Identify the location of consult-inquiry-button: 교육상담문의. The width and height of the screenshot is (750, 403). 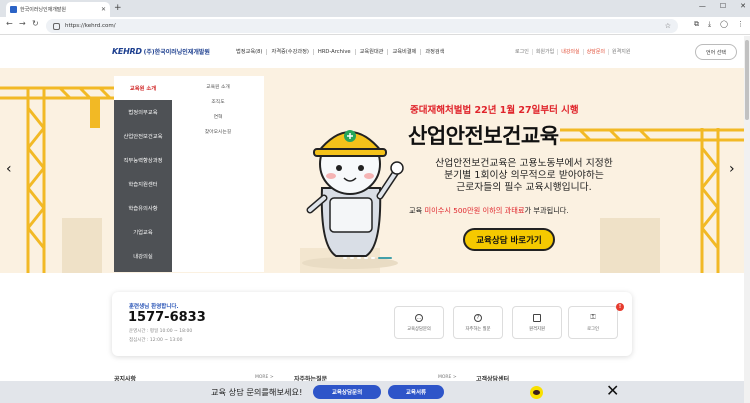
(347, 392).